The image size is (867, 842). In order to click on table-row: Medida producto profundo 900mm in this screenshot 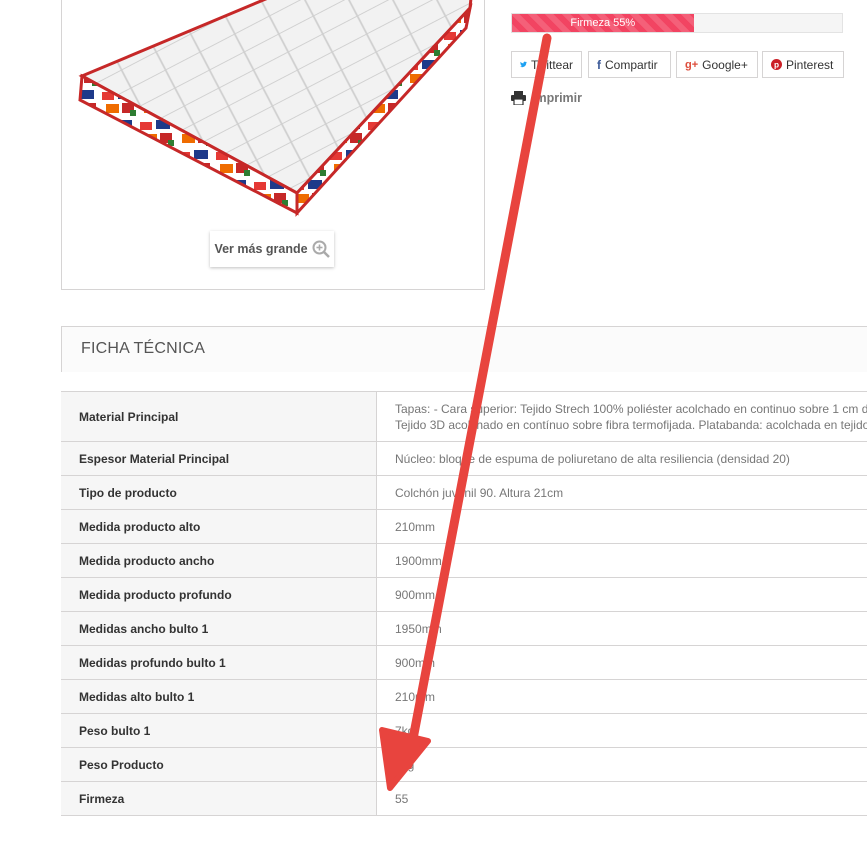, I will do `click(464, 594)`.